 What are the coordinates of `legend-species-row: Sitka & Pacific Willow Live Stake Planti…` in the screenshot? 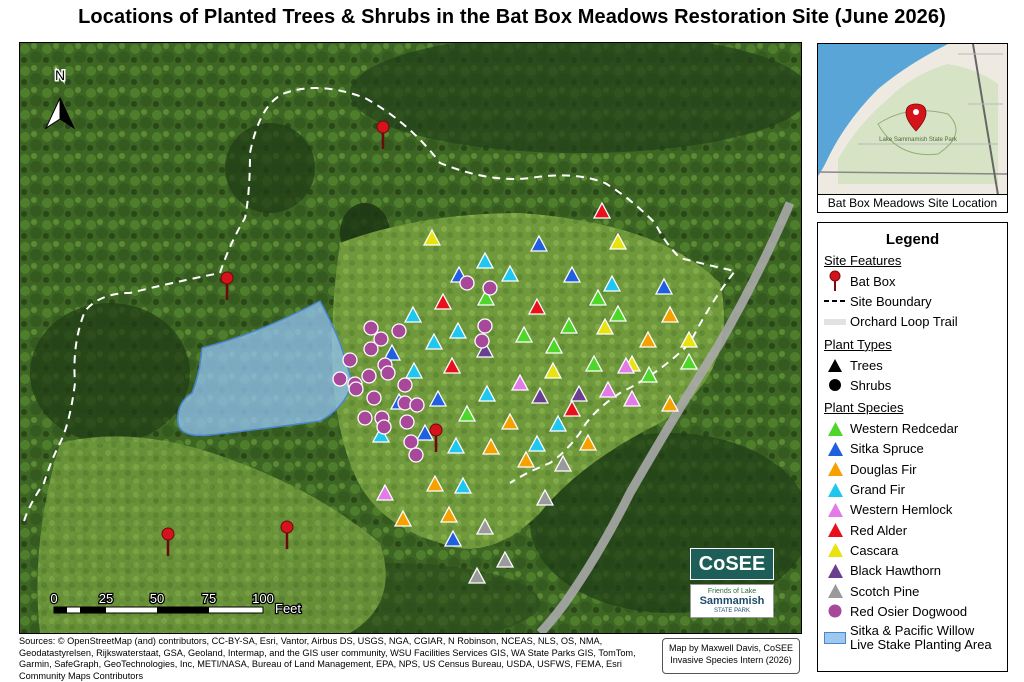 It's located at (912, 638).